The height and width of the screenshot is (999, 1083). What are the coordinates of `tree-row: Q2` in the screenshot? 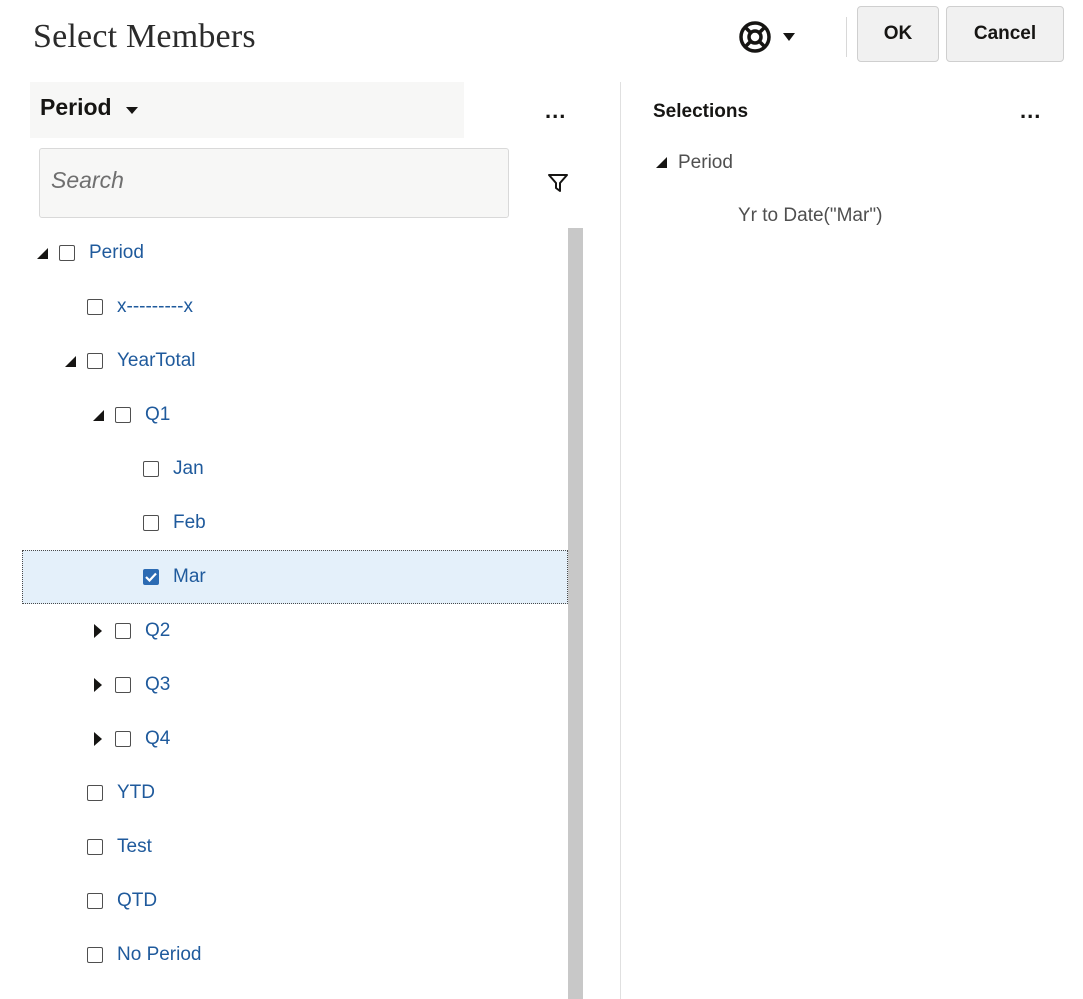 It's located at (283, 631).